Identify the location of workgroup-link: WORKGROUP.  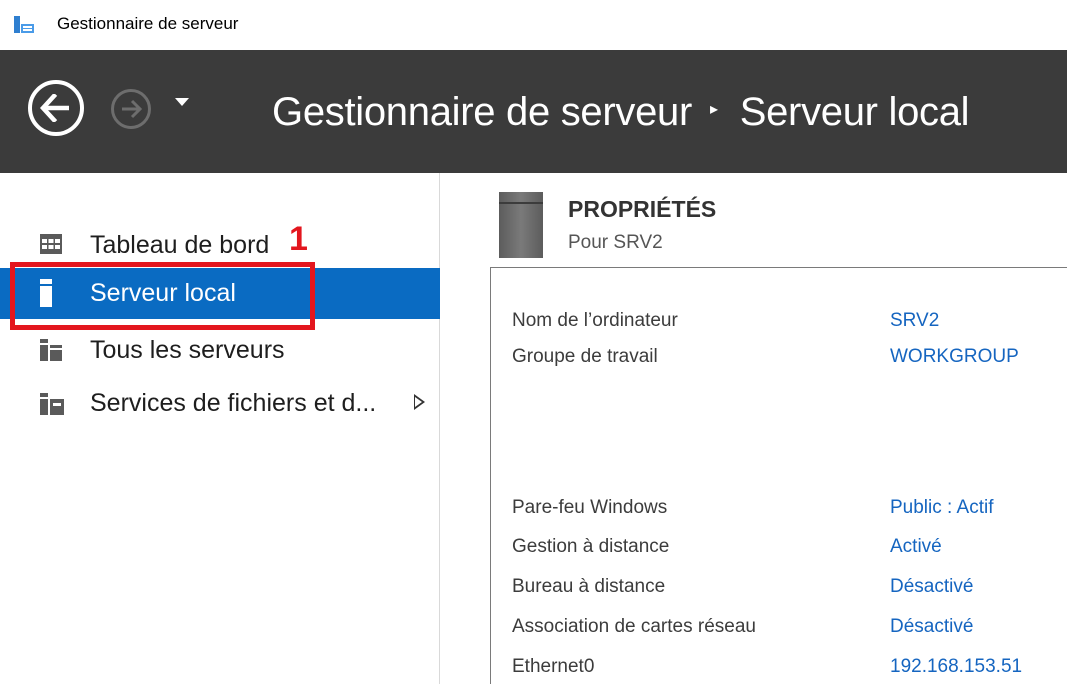
(954, 357).